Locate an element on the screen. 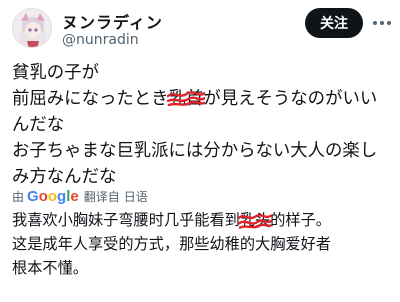 The height and width of the screenshot is (302, 400). tweet-line-2-start: 前屈みになったとき is located at coordinates (90, 99).